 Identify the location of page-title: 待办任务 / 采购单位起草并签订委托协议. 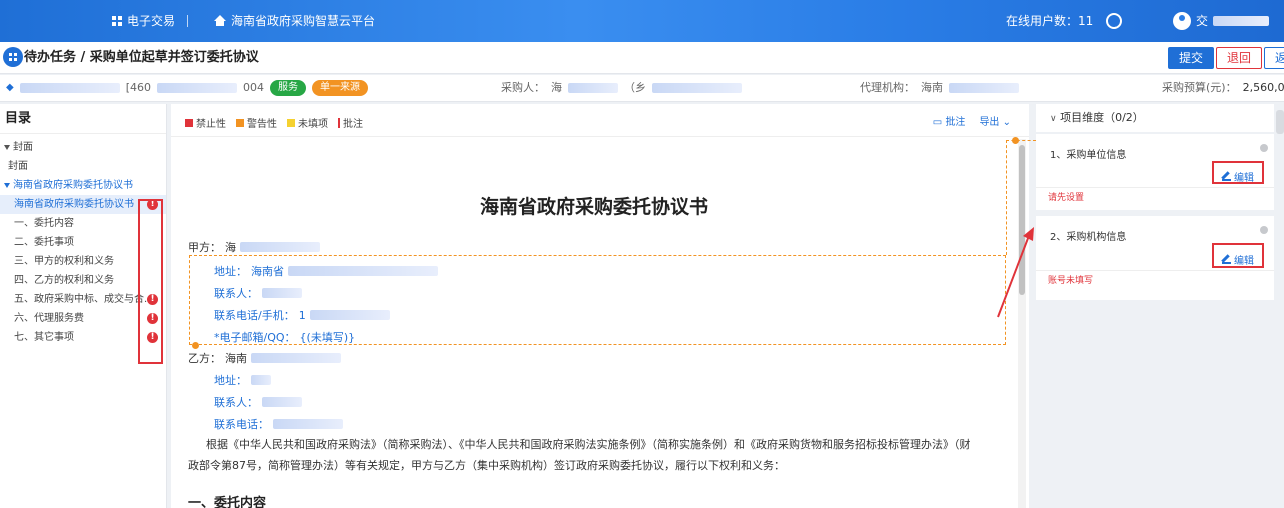
(141, 57).